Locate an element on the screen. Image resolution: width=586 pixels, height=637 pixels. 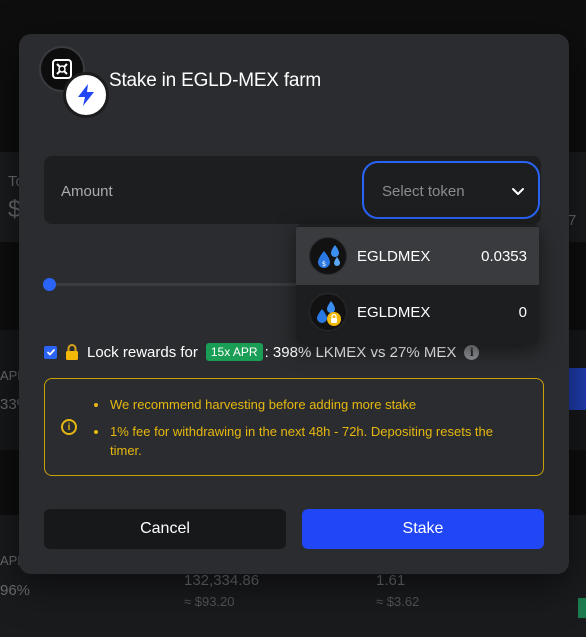
token-option-balance: 0 is located at coordinates (522, 312).